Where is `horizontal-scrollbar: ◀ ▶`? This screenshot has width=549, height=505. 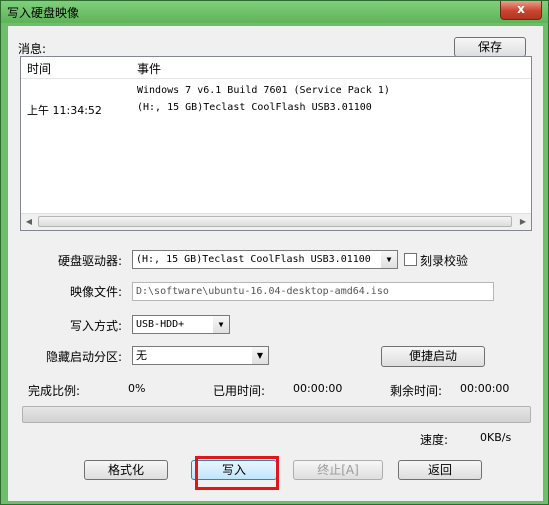 horizontal-scrollbar: ◀ ▶ is located at coordinates (276, 221).